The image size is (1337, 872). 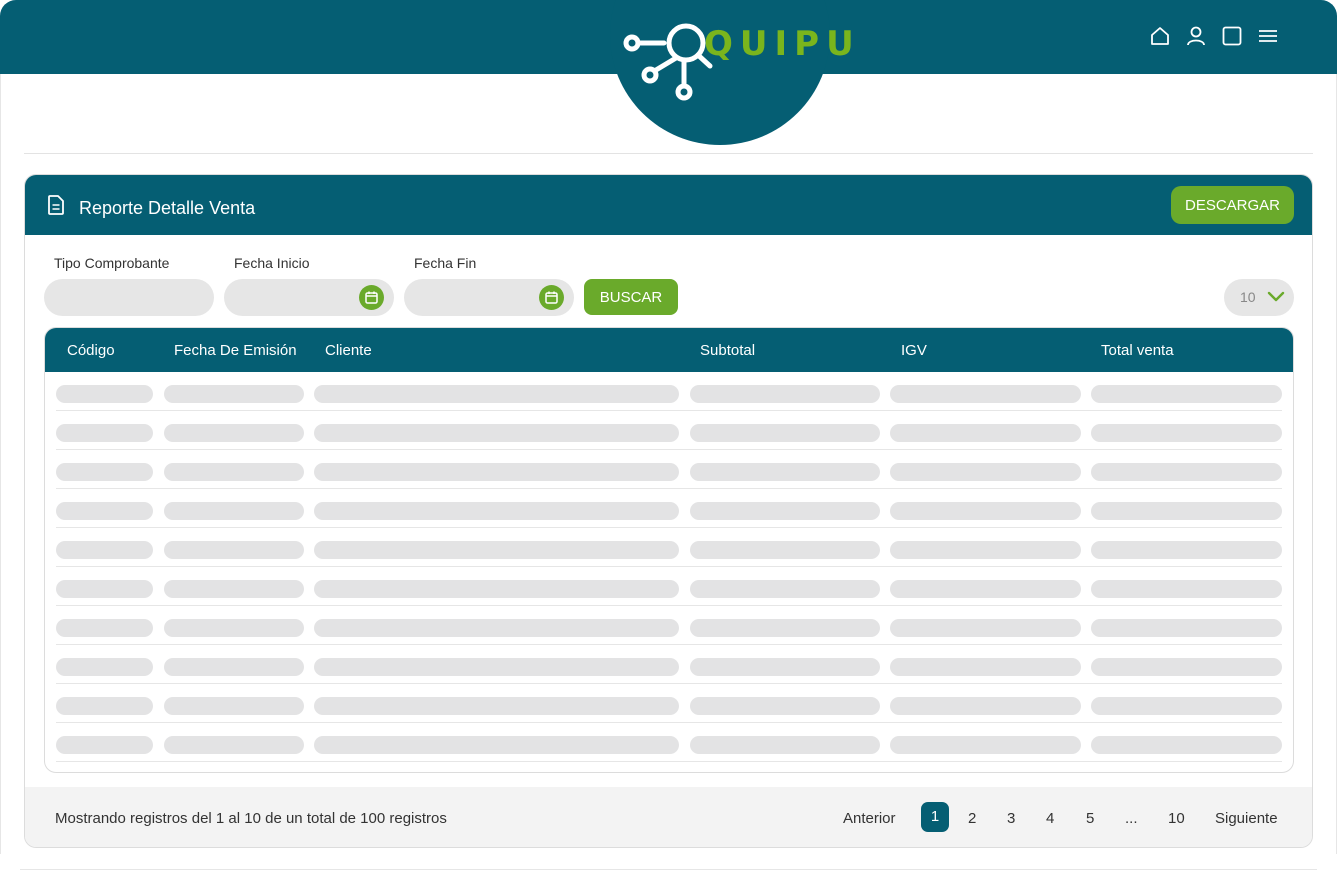 I want to click on document-icon, so click(x=56, y=205).